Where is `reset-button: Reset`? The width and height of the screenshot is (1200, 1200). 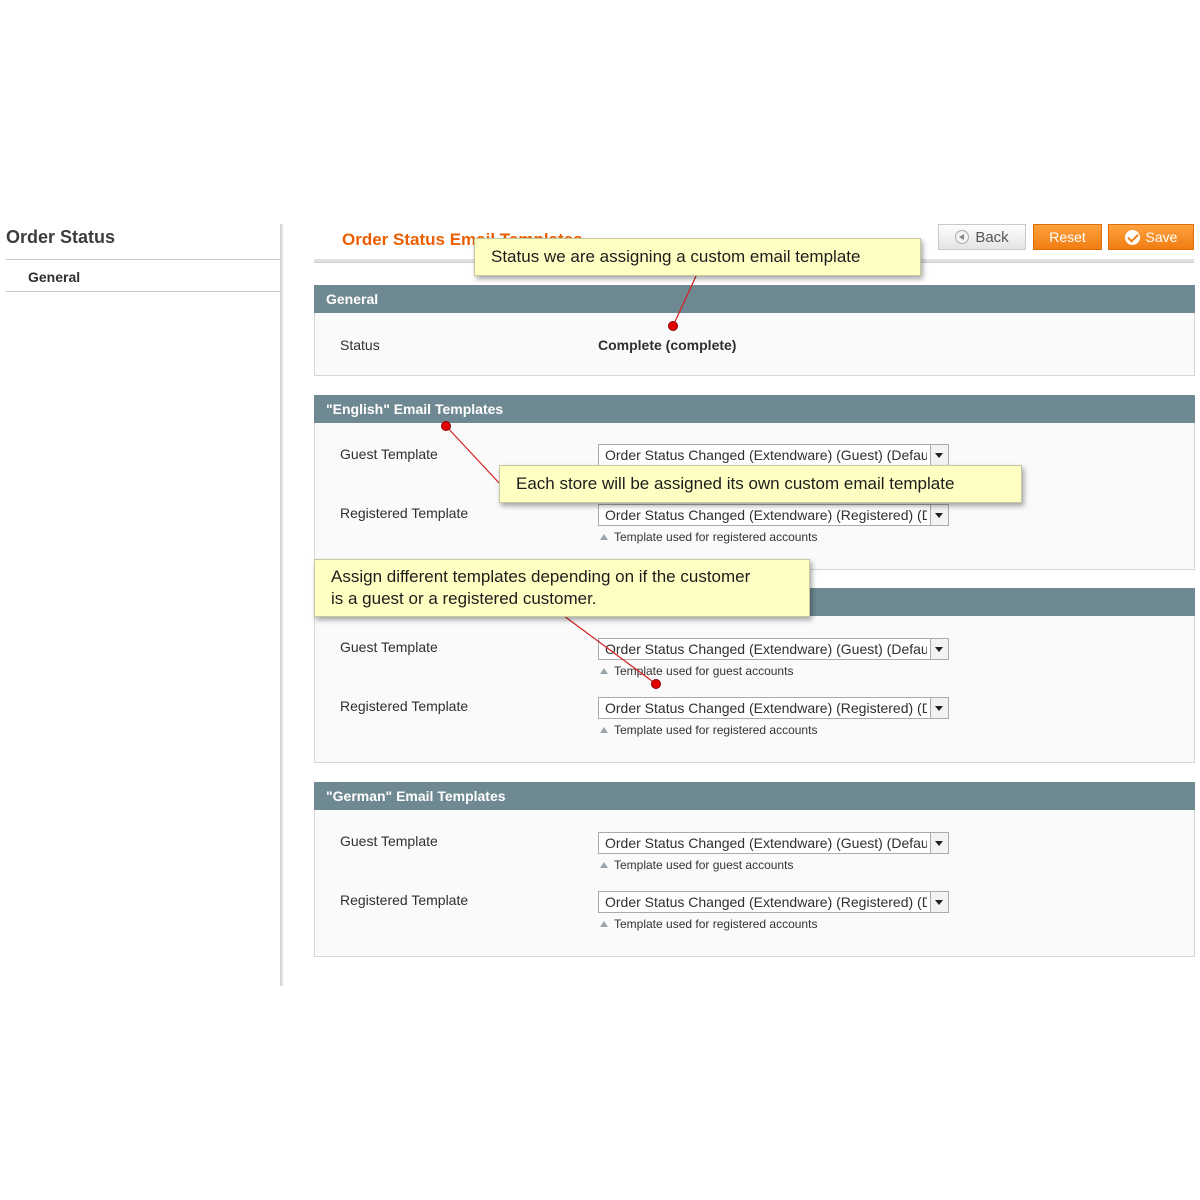
reset-button: Reset is located at coordinates (1067, 237).